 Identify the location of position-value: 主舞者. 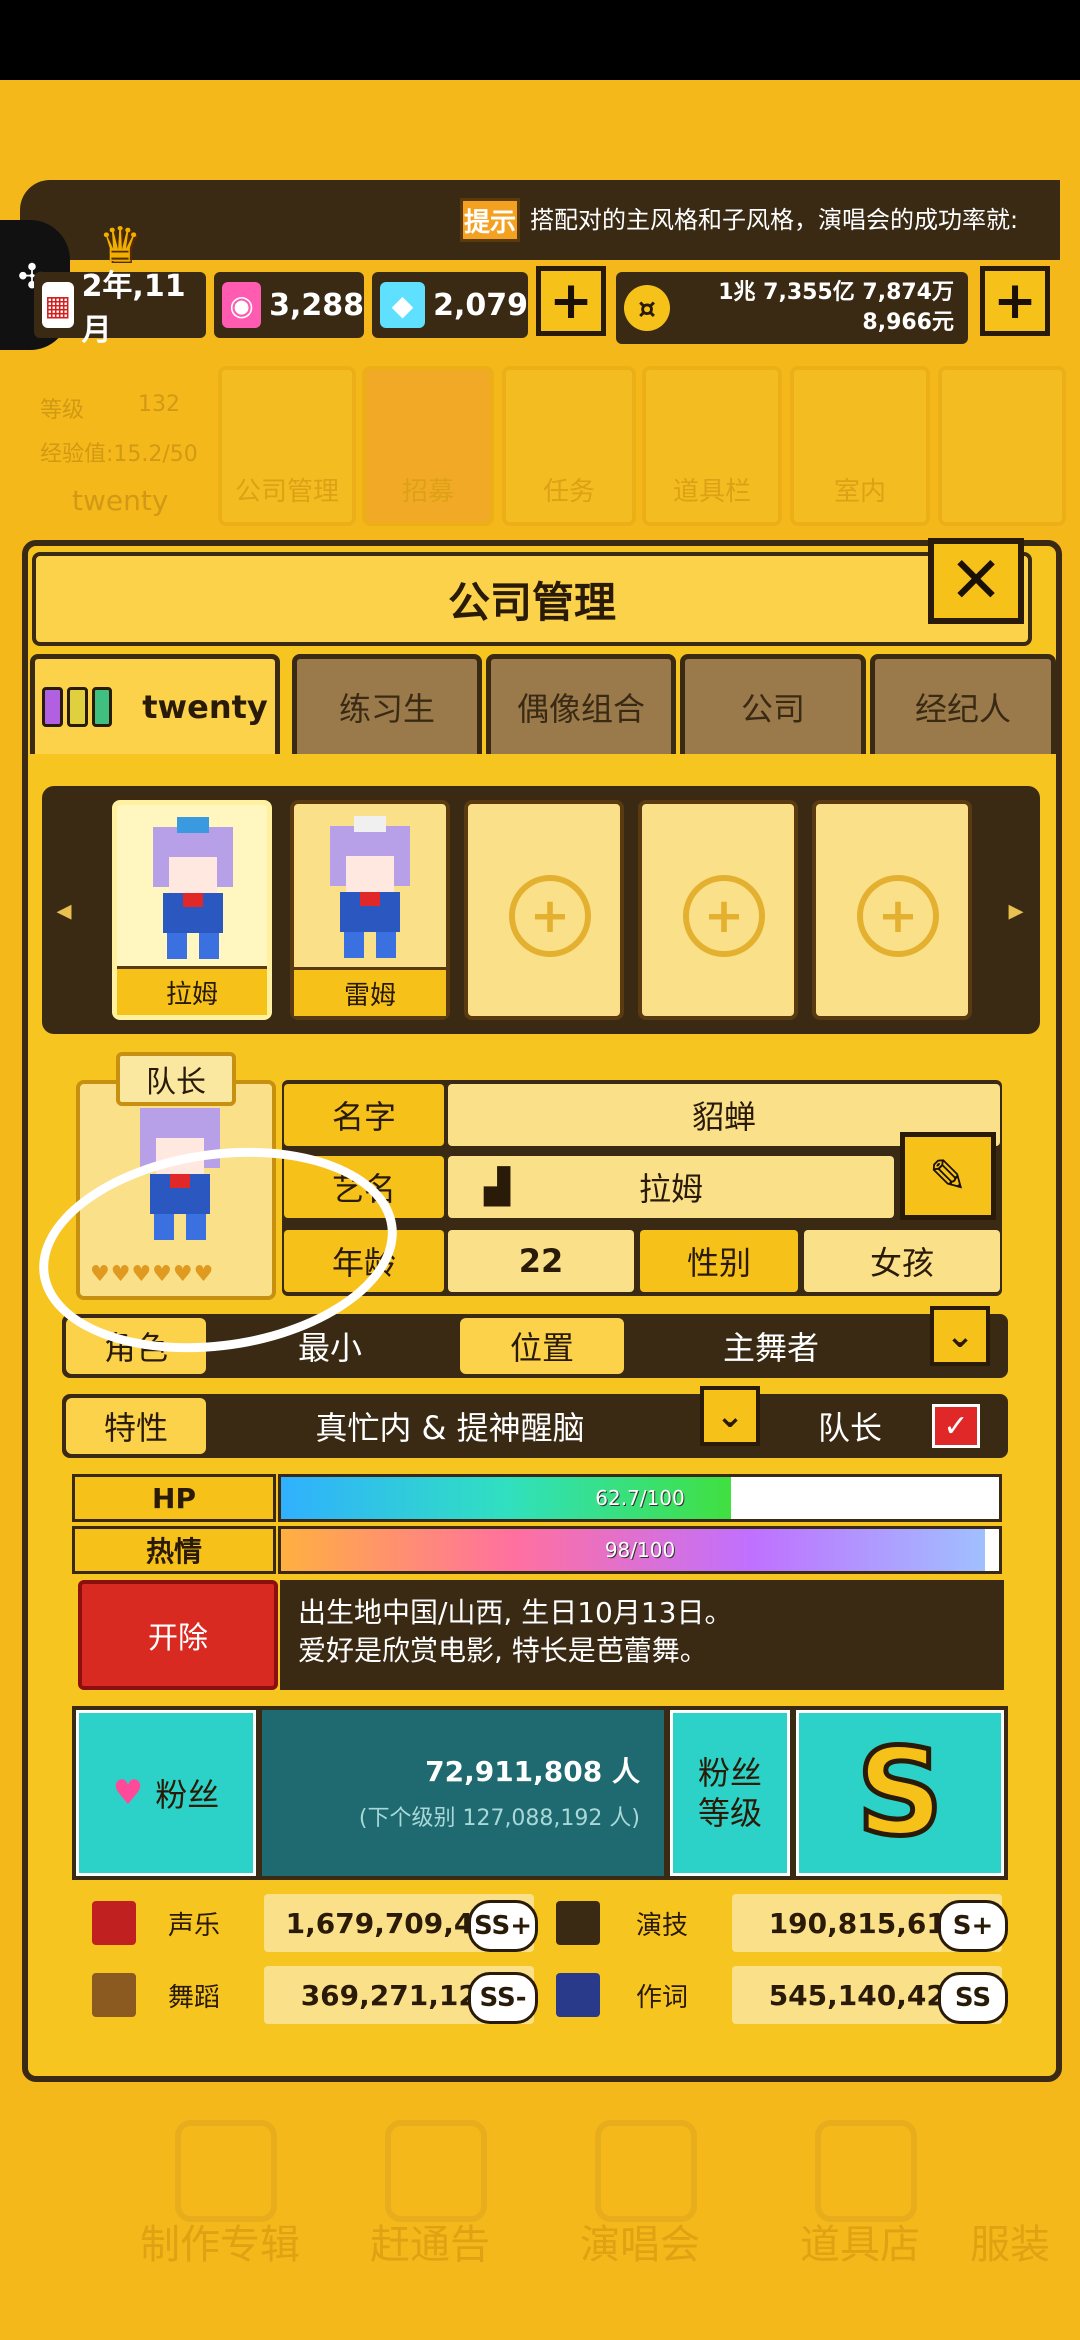
(770, 1348).